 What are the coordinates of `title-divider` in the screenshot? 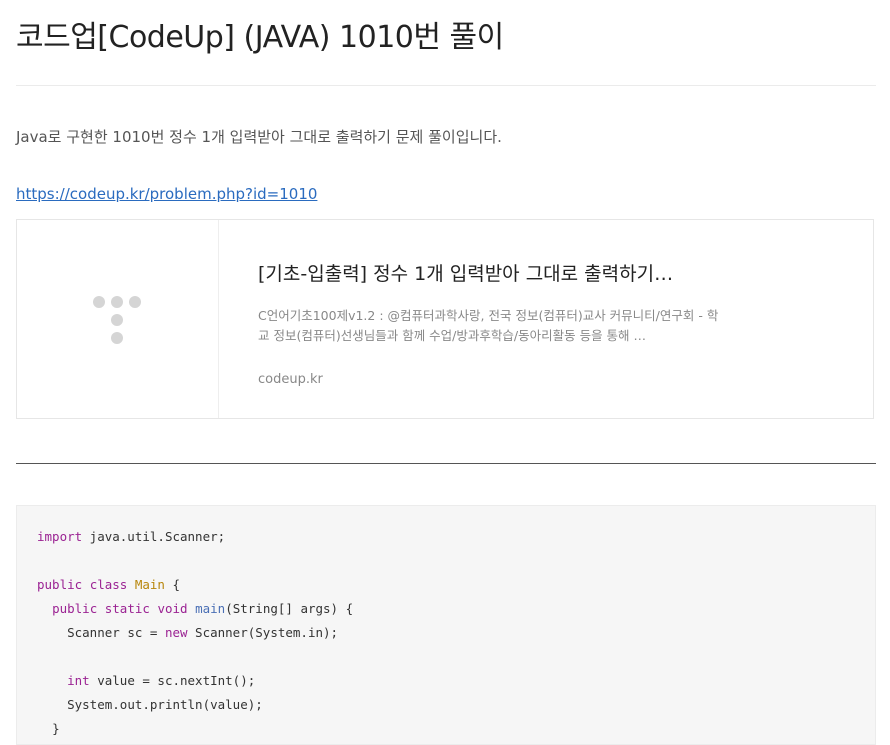 It's located at (446, 85).